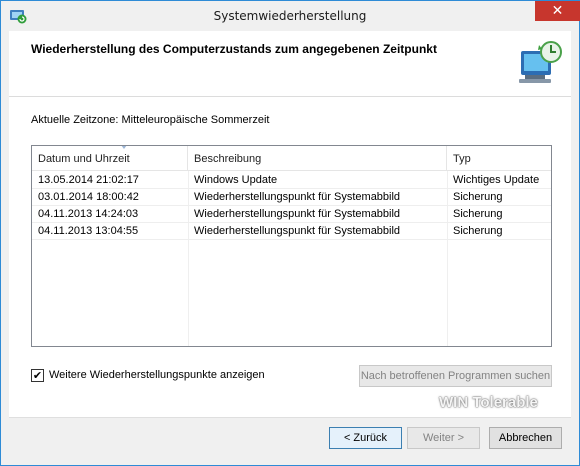 This screenshot has width=580, height=466. Describe the element at coordinates (317, 158) in the screenshot. I see `column-header-description: Beschreibung` at that location.